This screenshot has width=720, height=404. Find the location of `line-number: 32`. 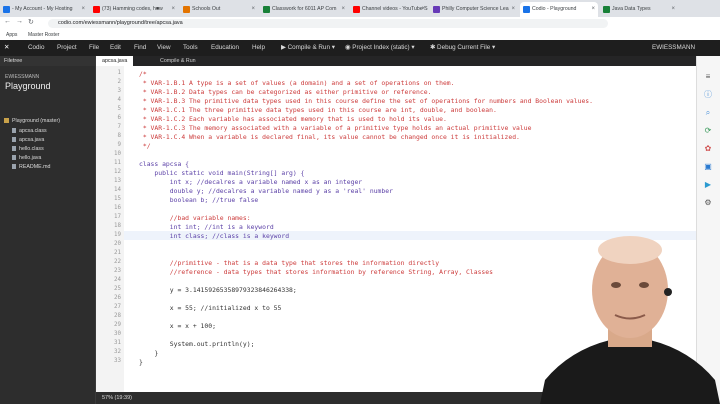

line-number: 32 is located at coordinates (117, 352).